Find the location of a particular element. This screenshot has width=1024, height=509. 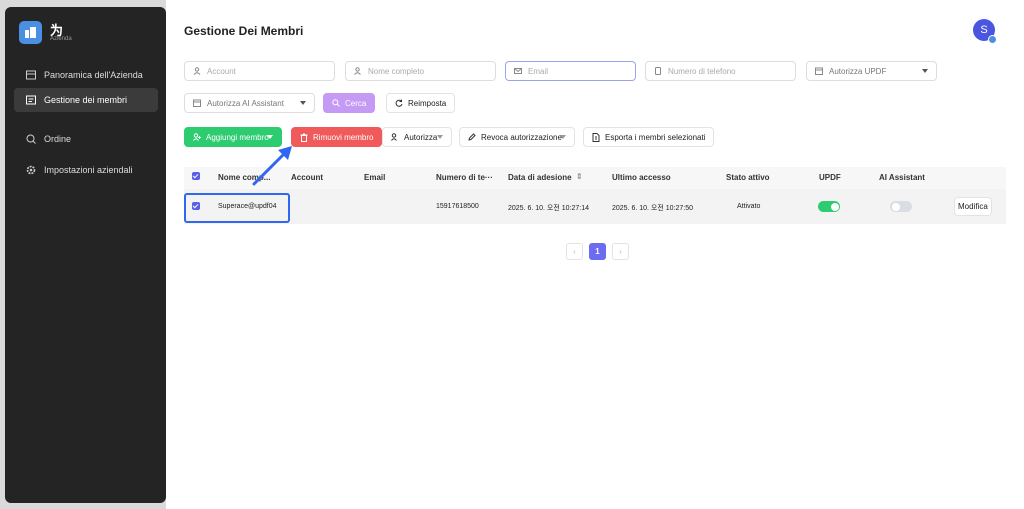

pagination-next-button: › is located at coordinates (620, 251).